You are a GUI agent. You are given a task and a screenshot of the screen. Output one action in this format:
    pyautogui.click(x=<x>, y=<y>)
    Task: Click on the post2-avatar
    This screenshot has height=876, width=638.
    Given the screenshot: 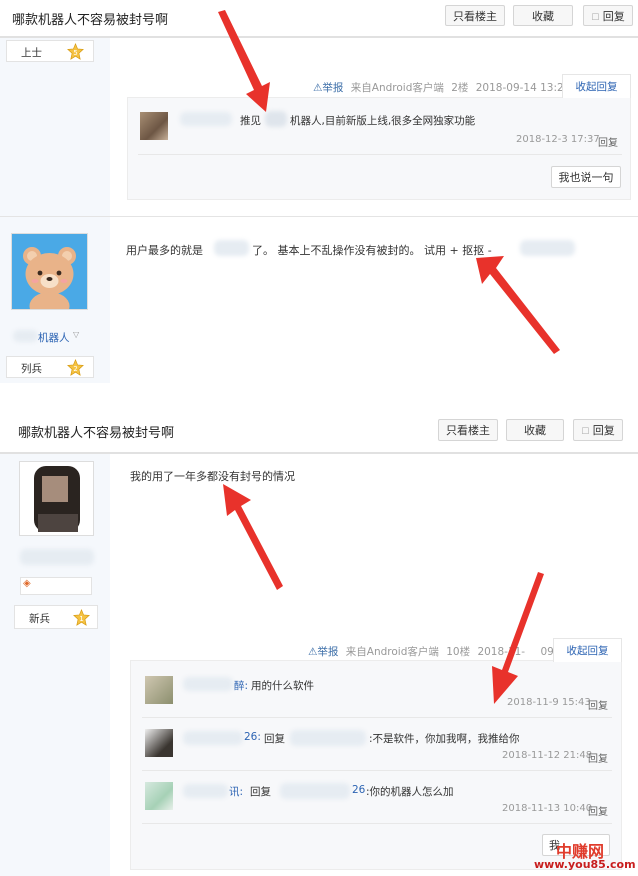 What is the action you would take?
    pyautogui.click(x=49, y=276)
    